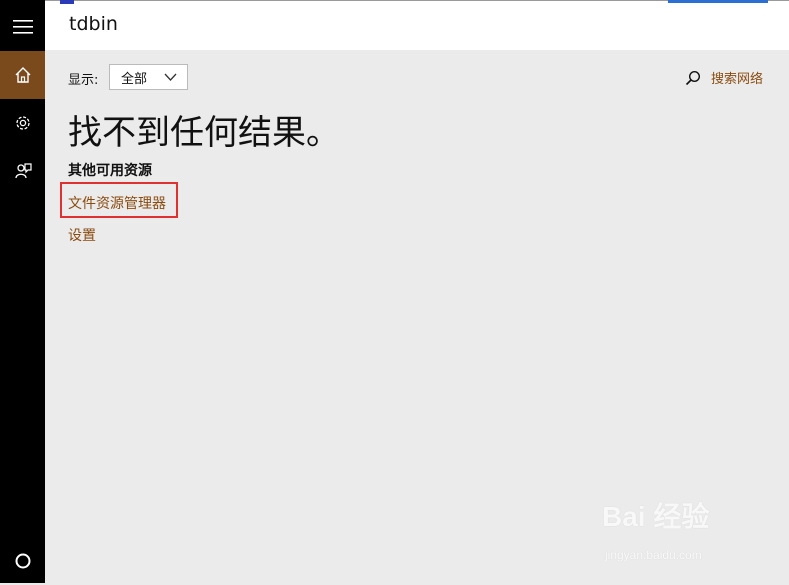 Image resolution: width=789 pixels, height=585 pixels. I want to click on left-rail, so click(22, 291).